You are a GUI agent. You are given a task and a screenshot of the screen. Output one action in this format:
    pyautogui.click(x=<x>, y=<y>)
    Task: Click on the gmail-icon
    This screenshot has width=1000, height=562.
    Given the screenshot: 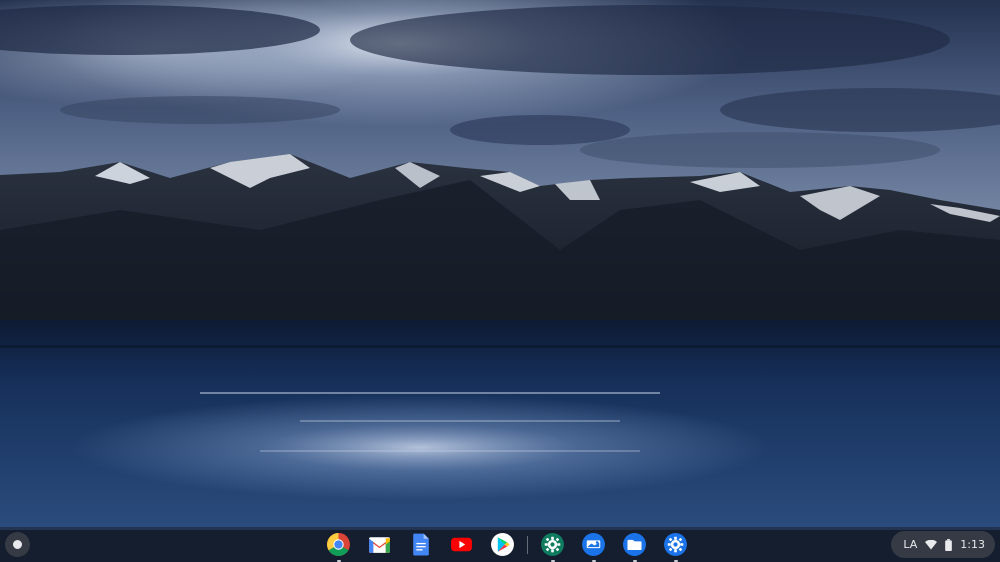 What is the action you would take?
    pyautogui.click(x=379, y=545)
    